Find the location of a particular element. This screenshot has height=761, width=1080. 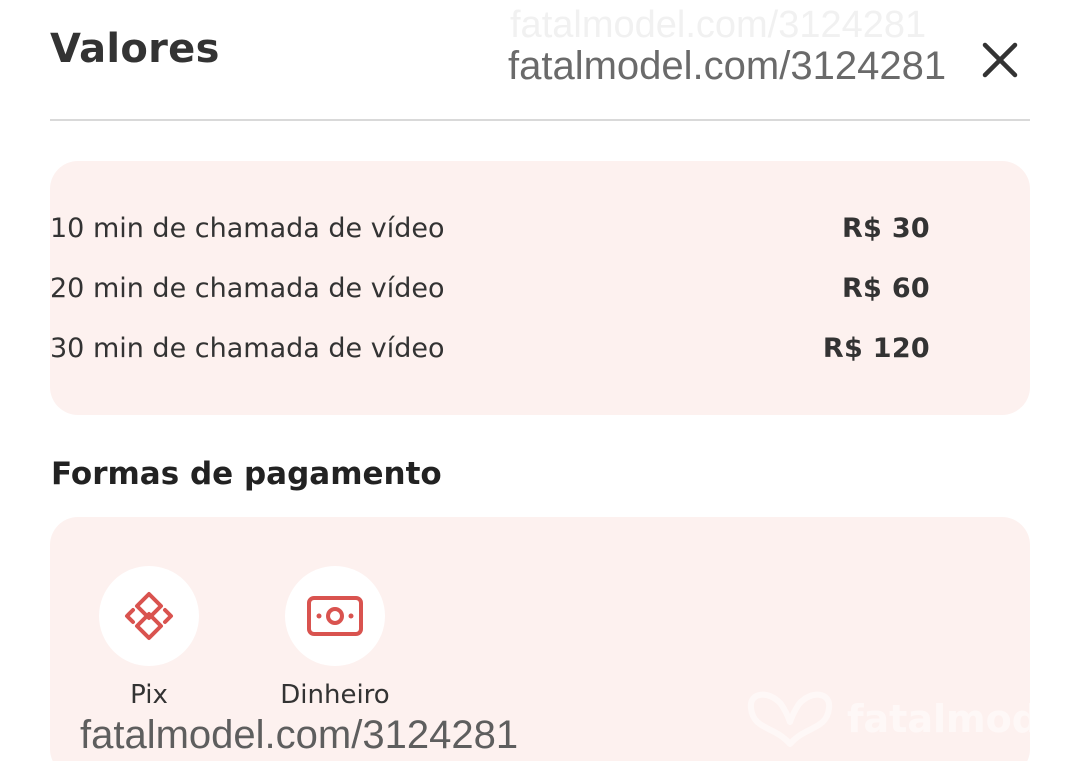

watermark-url-faint: fatalmodel.com/3124281 is located at coordinates (718, 25).